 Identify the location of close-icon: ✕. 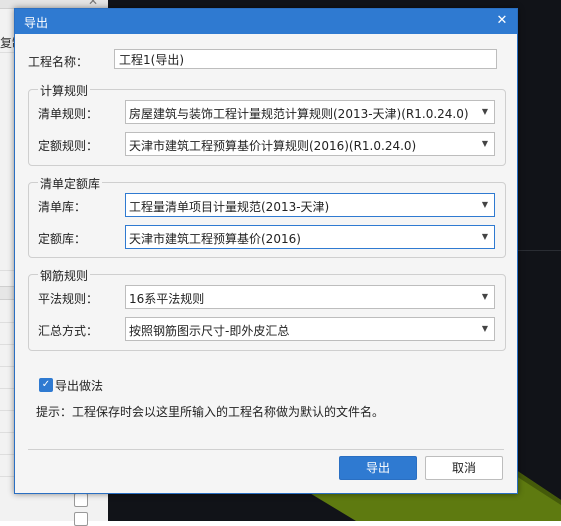
(502, 21).